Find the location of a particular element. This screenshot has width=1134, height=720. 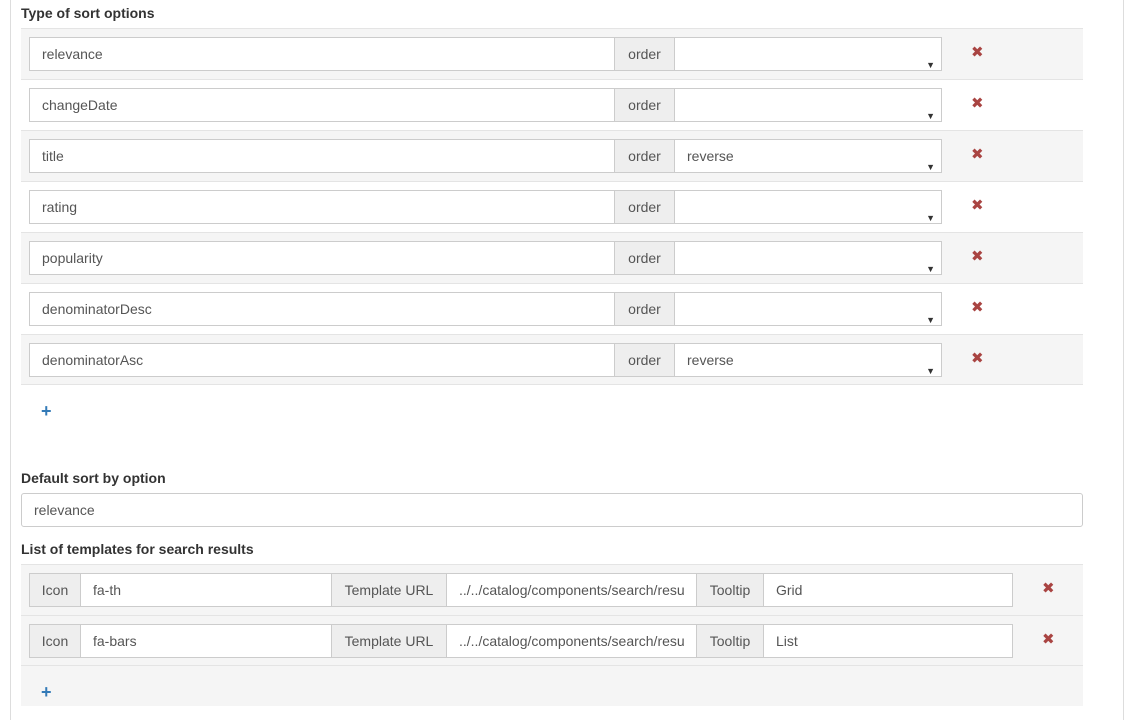

sort-name-input: changeDate is located at coordinates (322, 105).